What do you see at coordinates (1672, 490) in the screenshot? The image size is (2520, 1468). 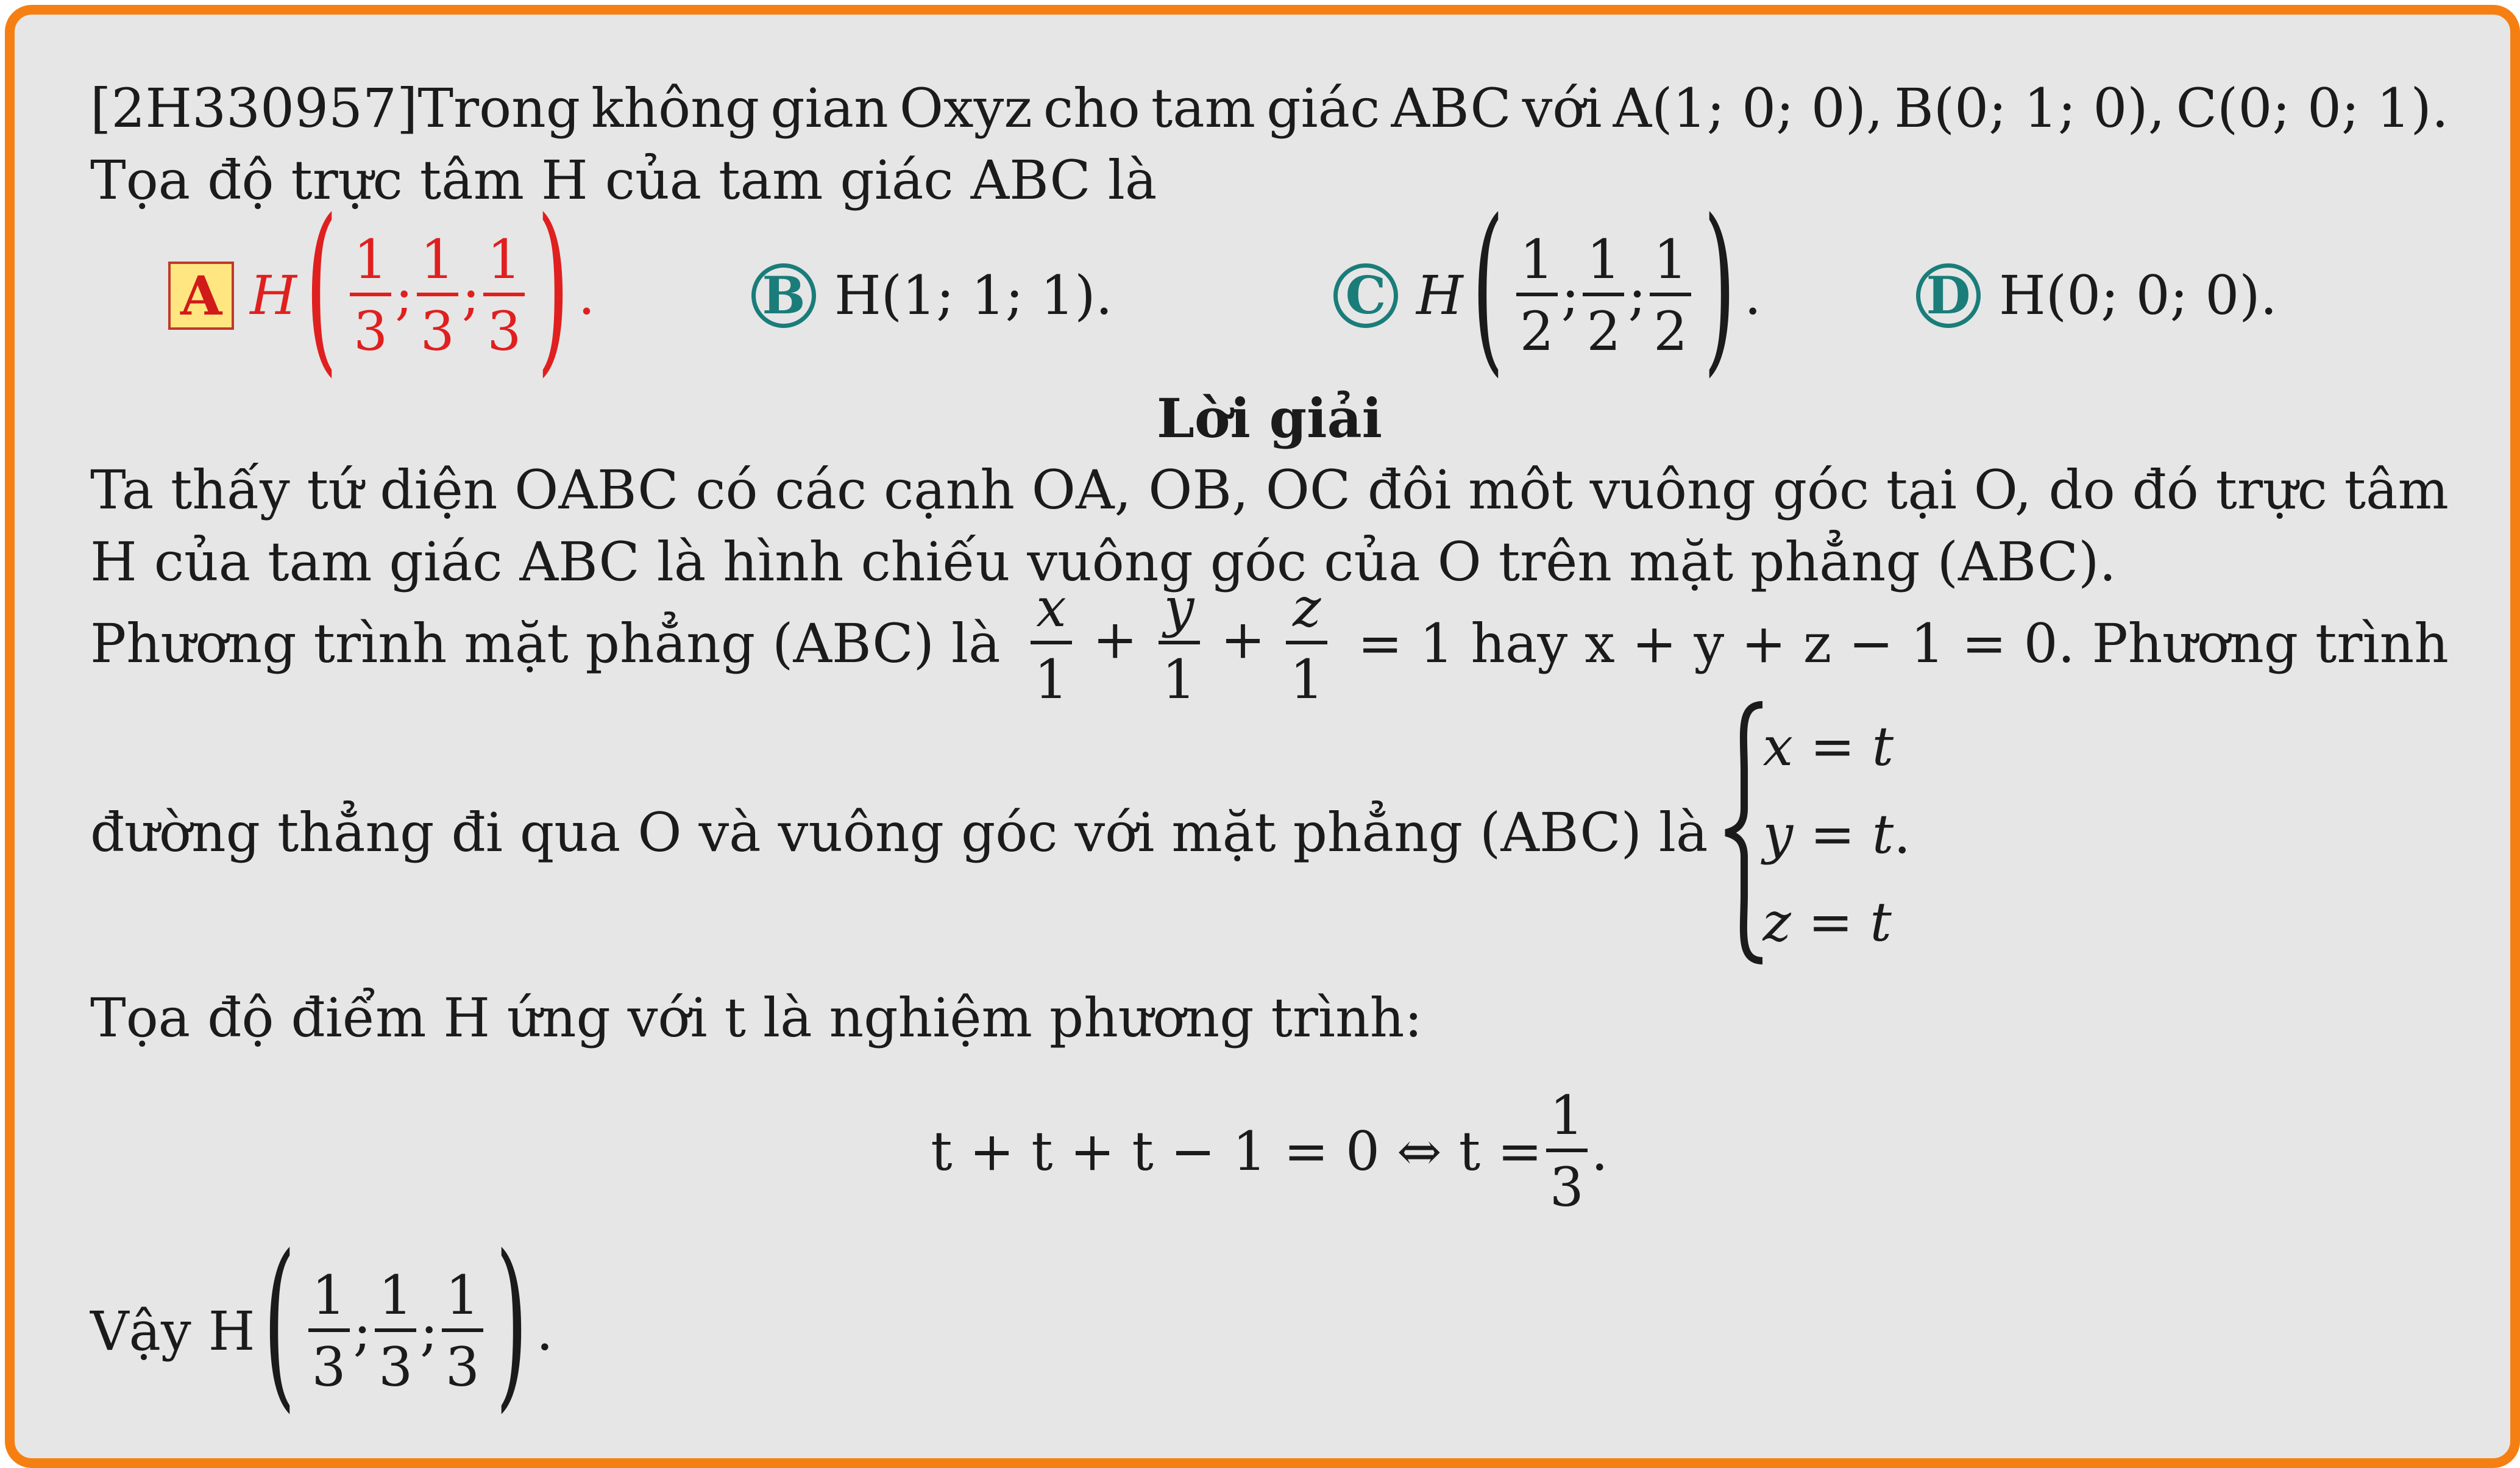 I see `word: vuông` at bounding box center [1672, 490].